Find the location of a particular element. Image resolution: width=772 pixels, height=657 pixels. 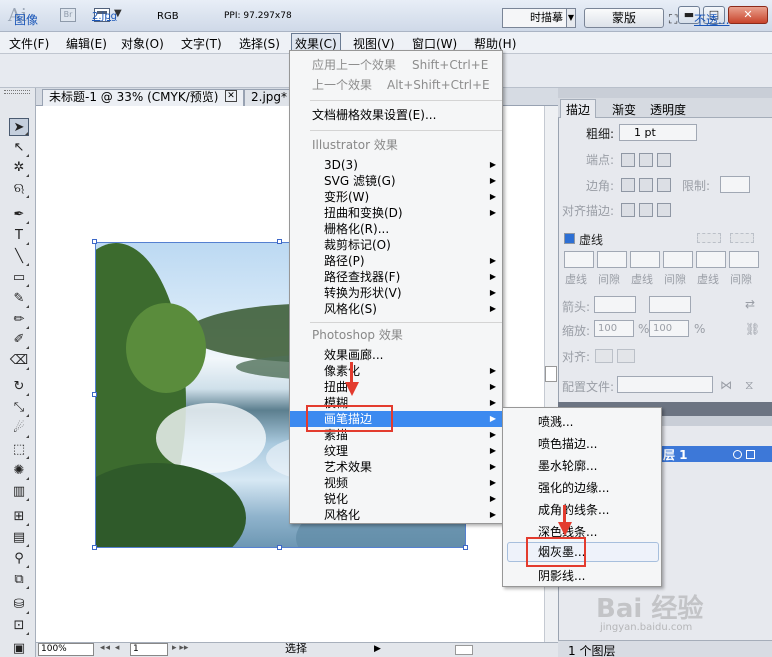

flip-along-icon: ⋈ is located at coordinates (726, 385).